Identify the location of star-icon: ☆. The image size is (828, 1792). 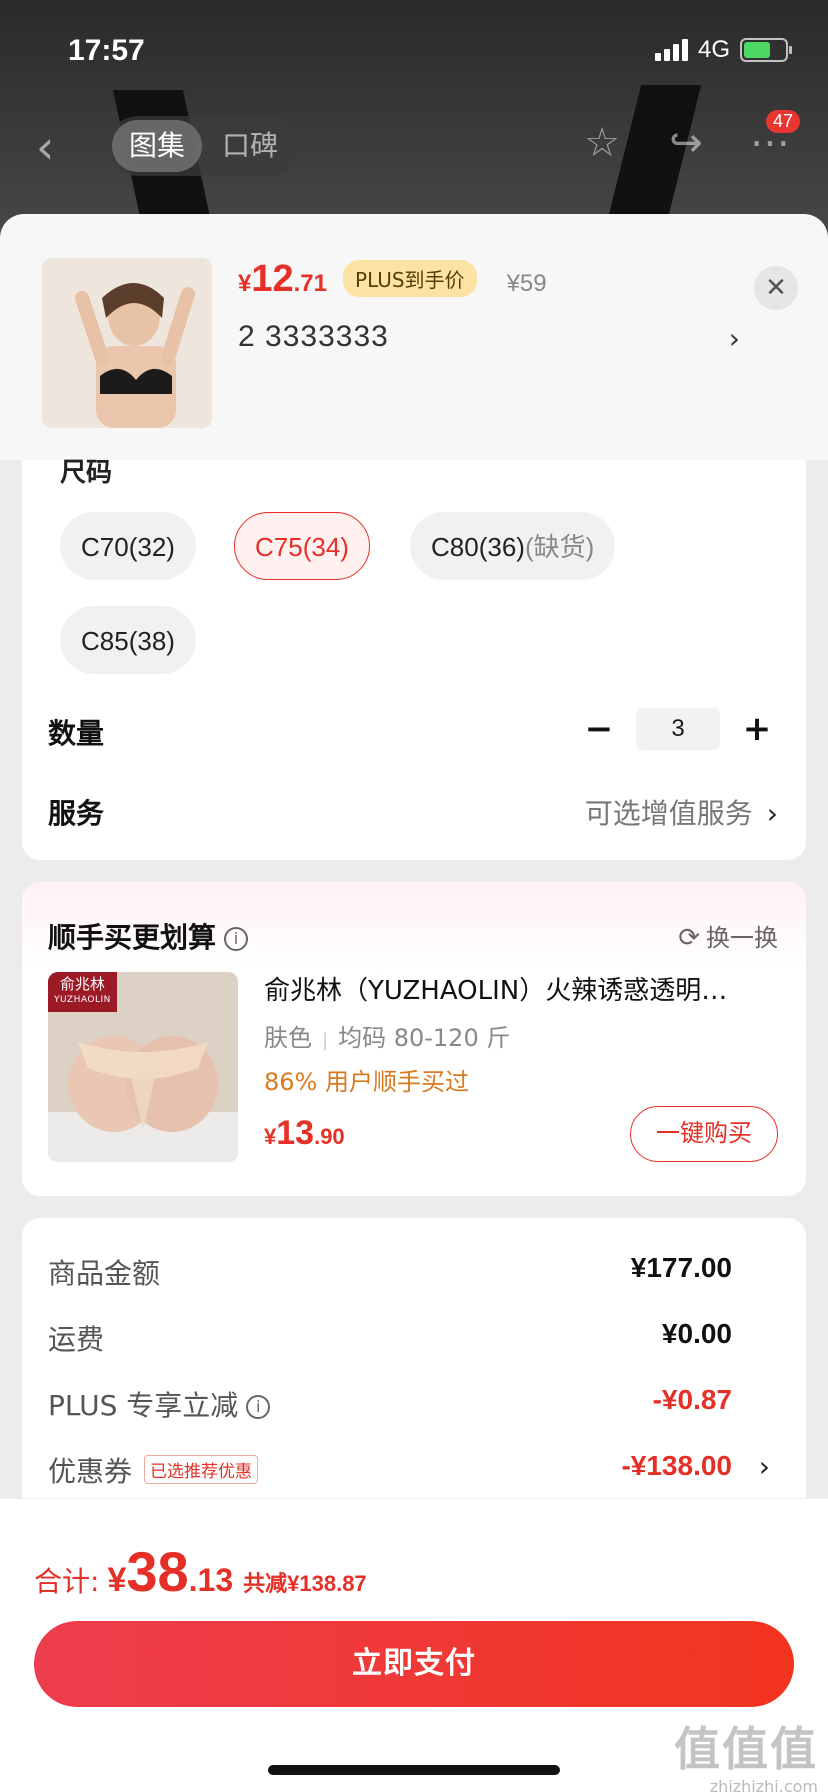
(602, 143).